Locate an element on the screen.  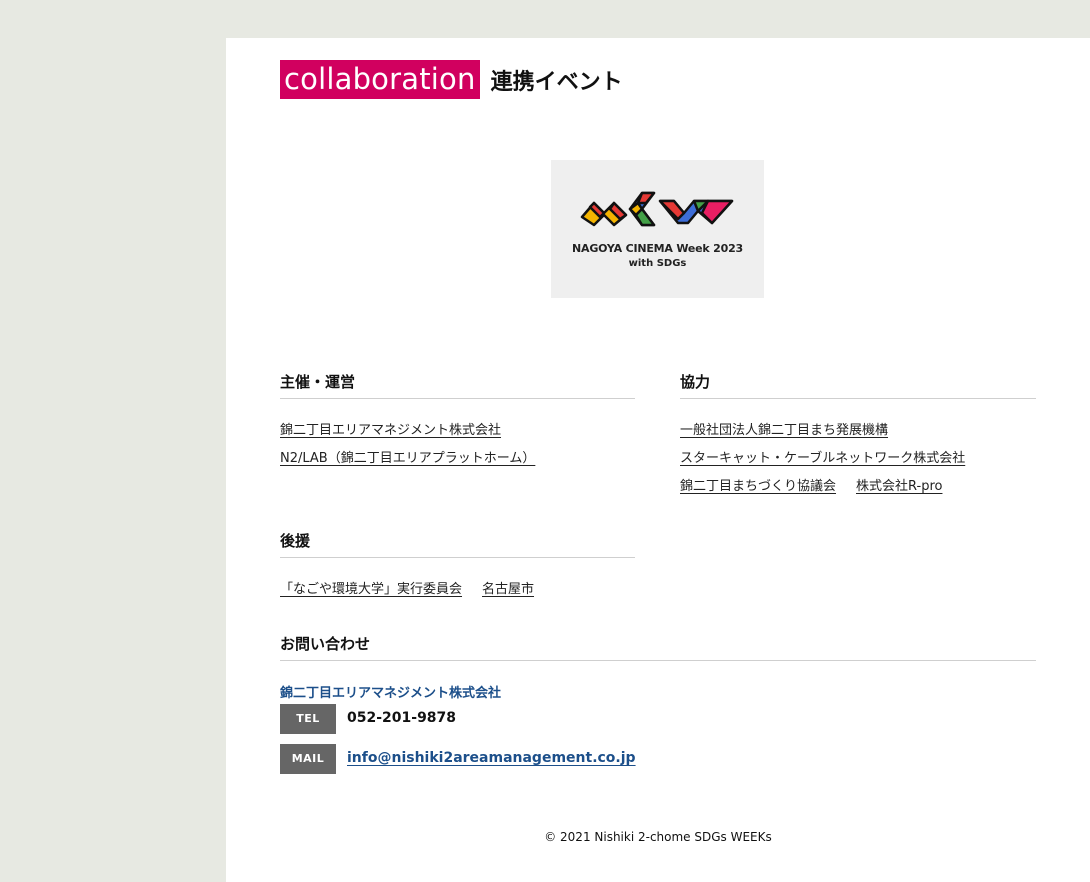
organizer-link-nishiki-area-management: 錦二丁目エリアマネジメント株式会社 is located at coordinates (390, 428).